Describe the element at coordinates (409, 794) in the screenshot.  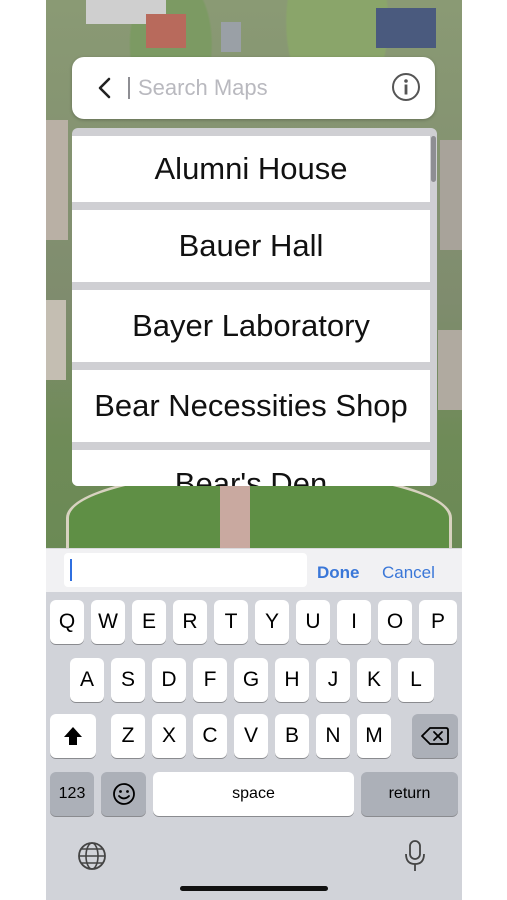
I see `return-key: return` at that location.